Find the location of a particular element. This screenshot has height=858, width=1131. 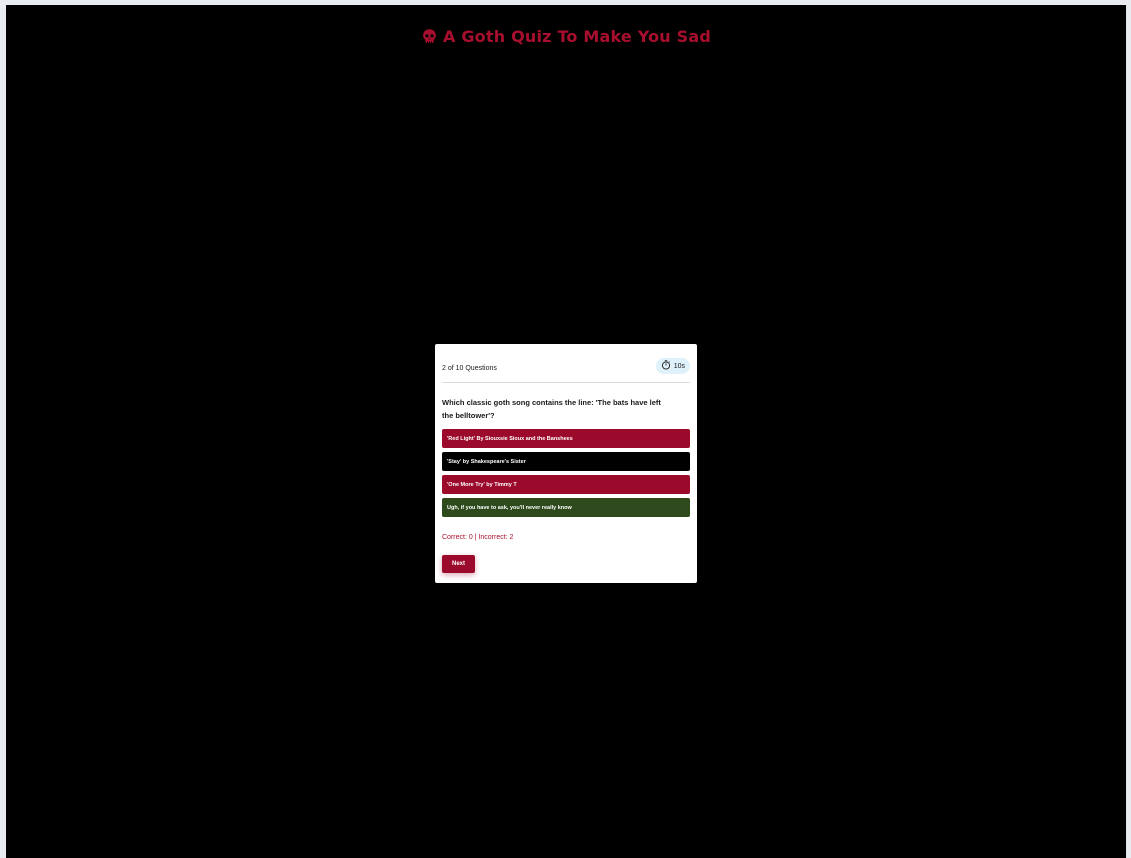

skull-icon is located at coordinates (429, 36).